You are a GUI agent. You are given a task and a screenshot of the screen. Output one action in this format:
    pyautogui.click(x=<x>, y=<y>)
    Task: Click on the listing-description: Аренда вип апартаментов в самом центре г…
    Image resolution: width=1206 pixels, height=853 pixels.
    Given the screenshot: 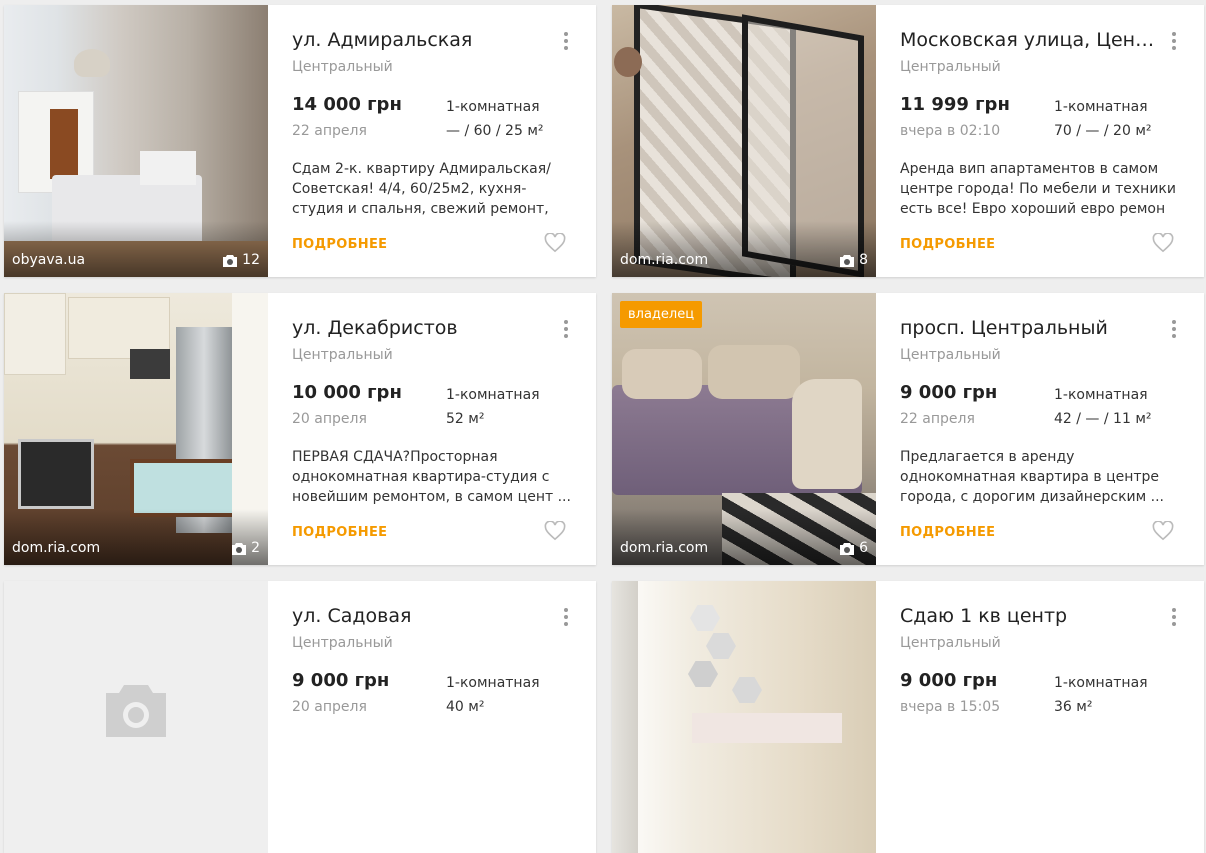 What is the action you would take?
    pyautogui.click(x=1038, y=189)
    